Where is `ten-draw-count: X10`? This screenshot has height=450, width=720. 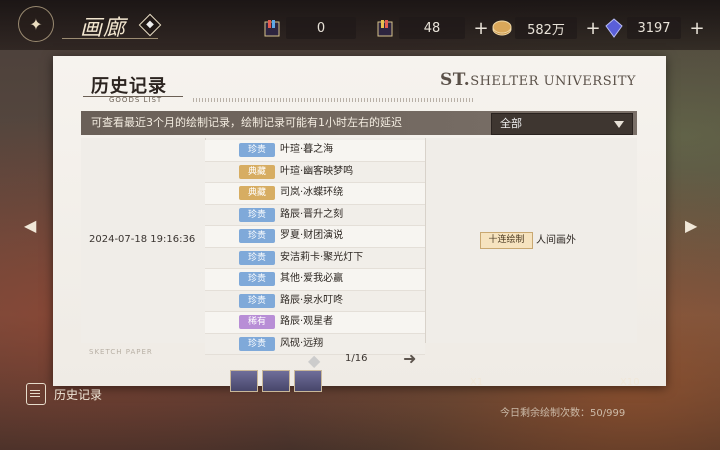 ten-draw-count: X10 is located at coordinates (630, 382).